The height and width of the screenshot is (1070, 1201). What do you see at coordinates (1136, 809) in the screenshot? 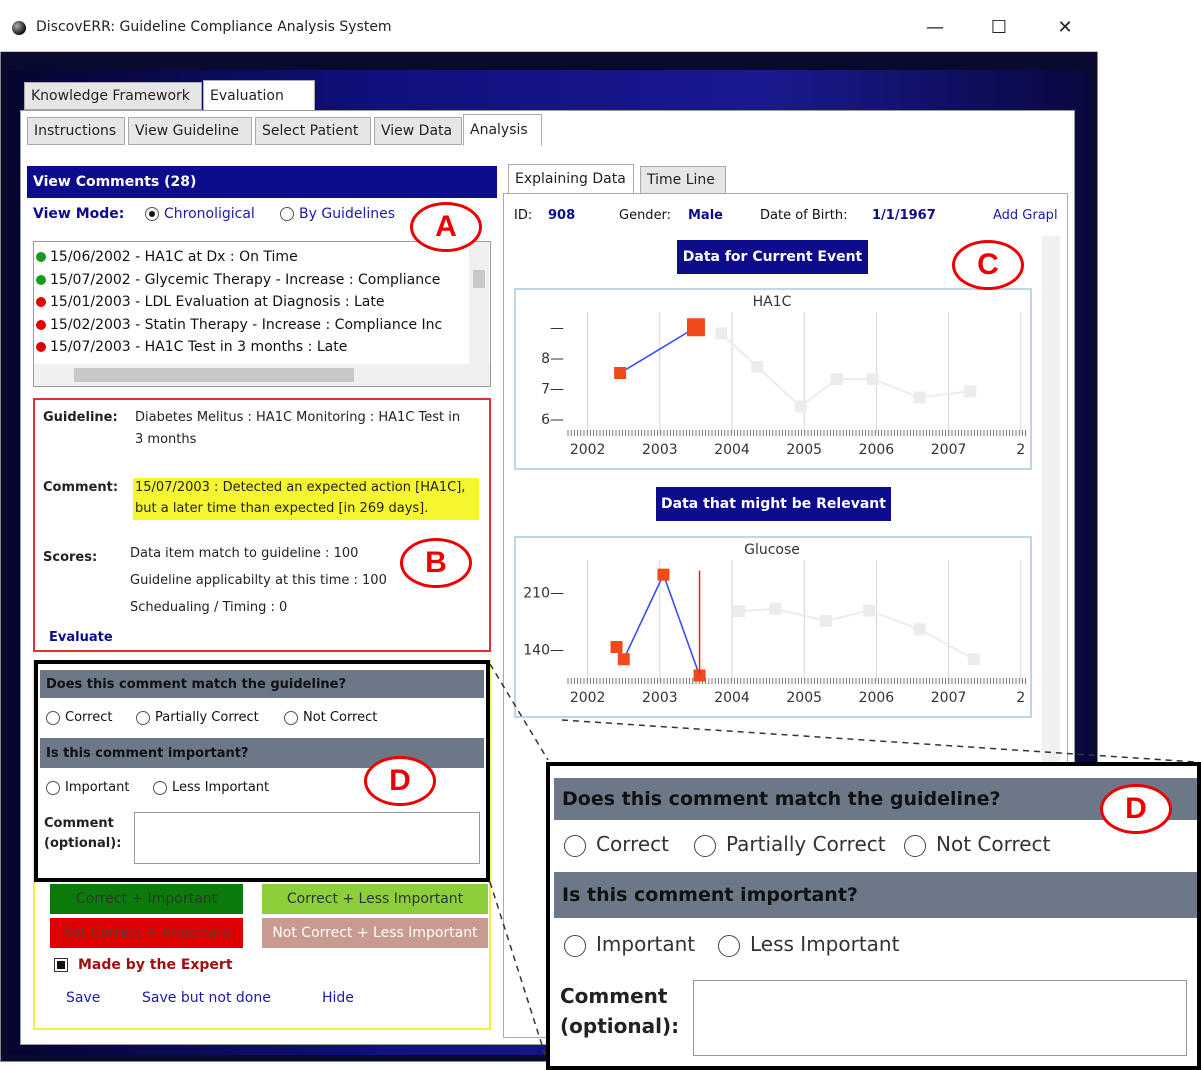
I see `callout-d-zoom: D` at bounding box center [1136, 809].